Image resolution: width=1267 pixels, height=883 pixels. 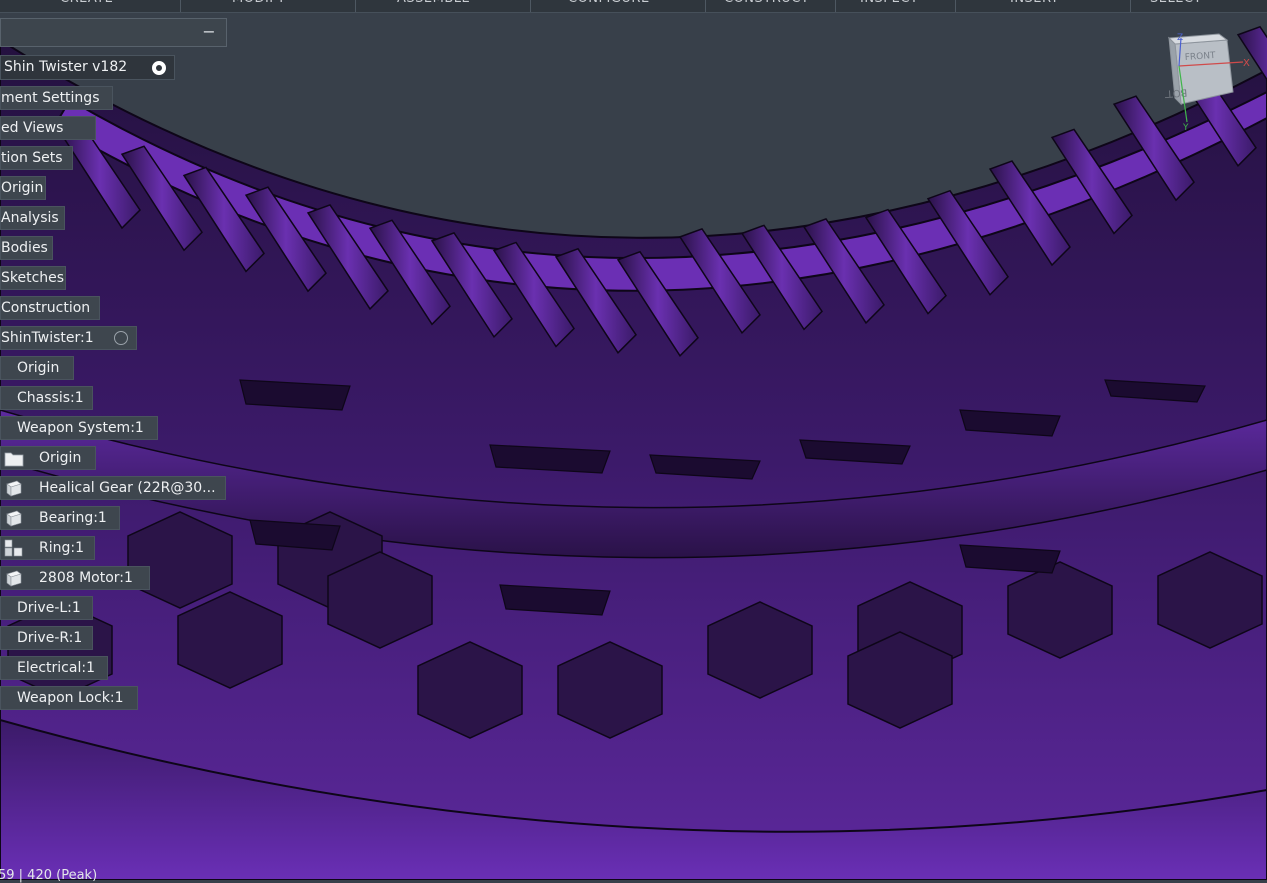 I want to click on browser-node-label: Drive-R:1, so click(x=50, y=638).